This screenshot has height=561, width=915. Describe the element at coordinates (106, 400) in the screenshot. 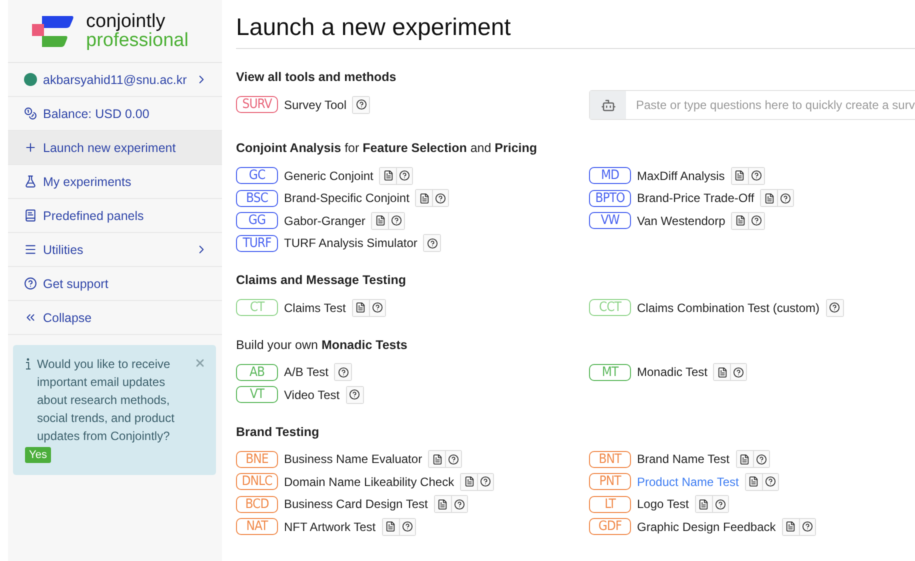

I see `notice-text: Would you like to receive important email updates about research methods, social trends, and product updates from Conjointly?` at that location.